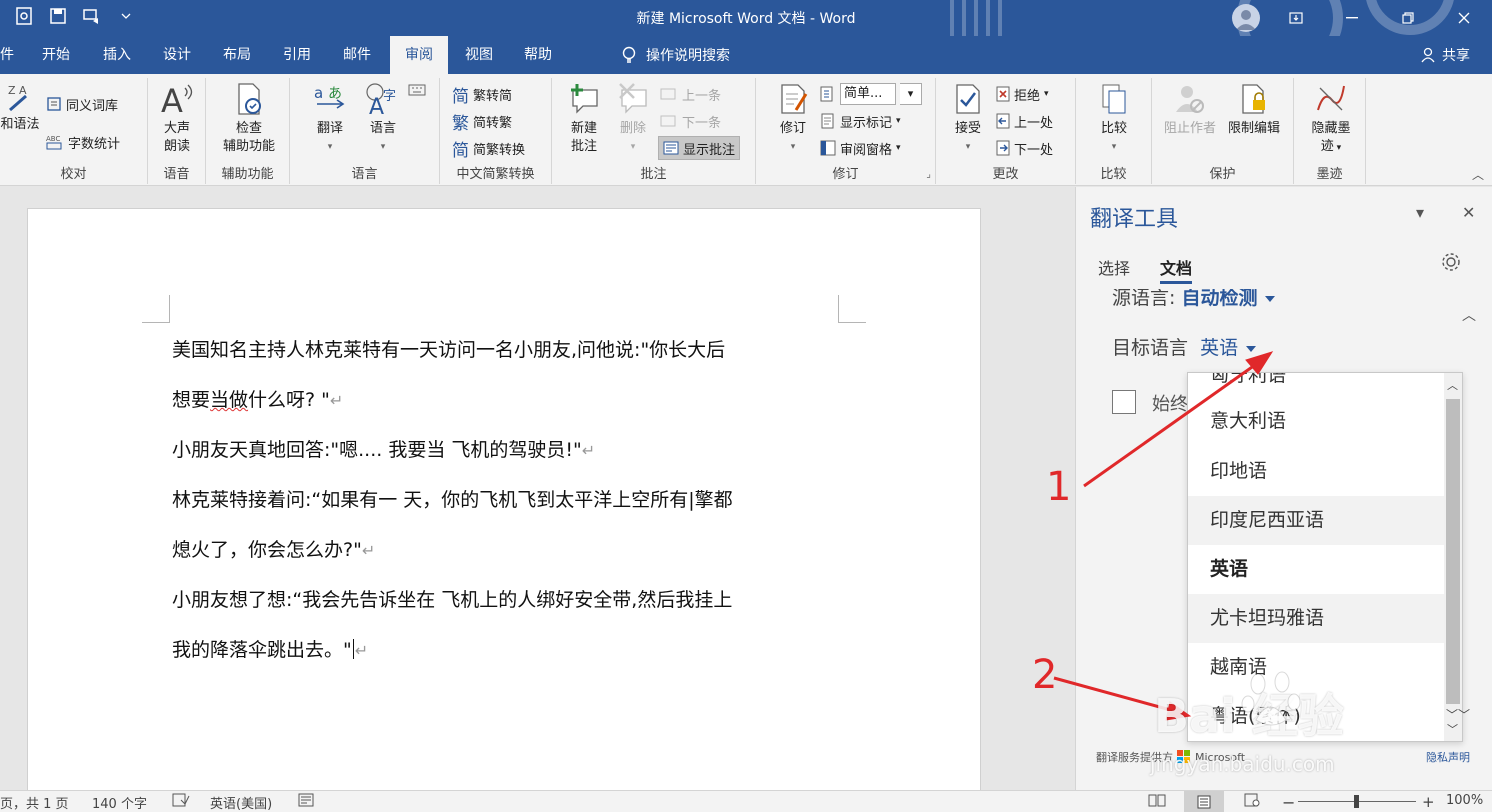  Describe the element at coordinates (676, 55) in the screenshot. I see `tell-me-search: 操作说明搜索` at that location.